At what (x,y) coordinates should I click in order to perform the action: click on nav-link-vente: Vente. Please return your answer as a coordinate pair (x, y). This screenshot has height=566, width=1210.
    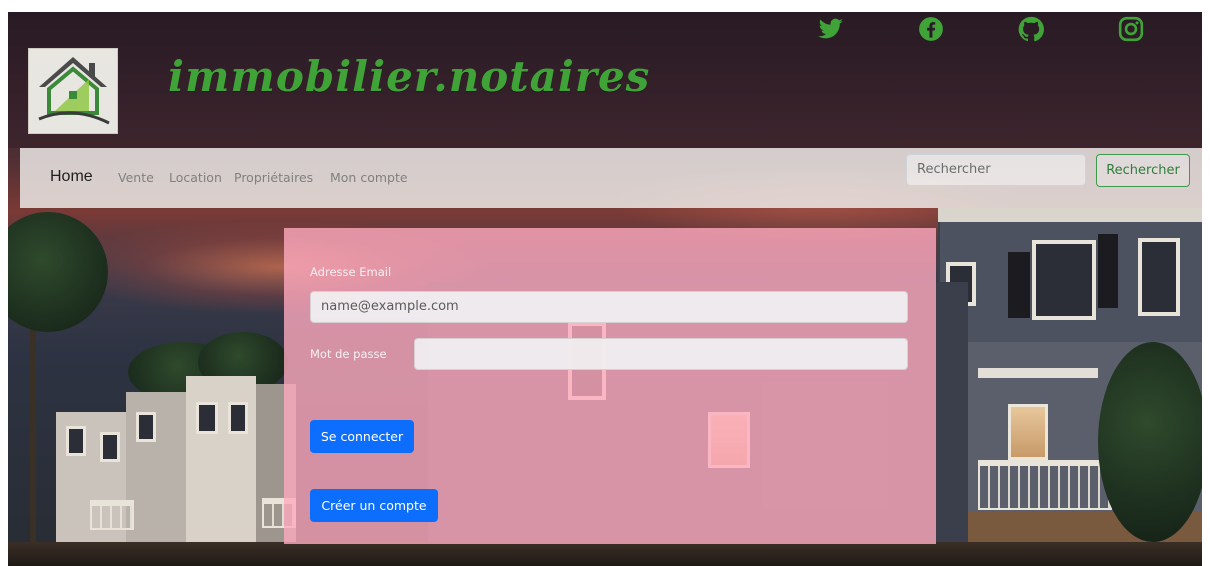
    Looking at the image, I should click on (136, 177).